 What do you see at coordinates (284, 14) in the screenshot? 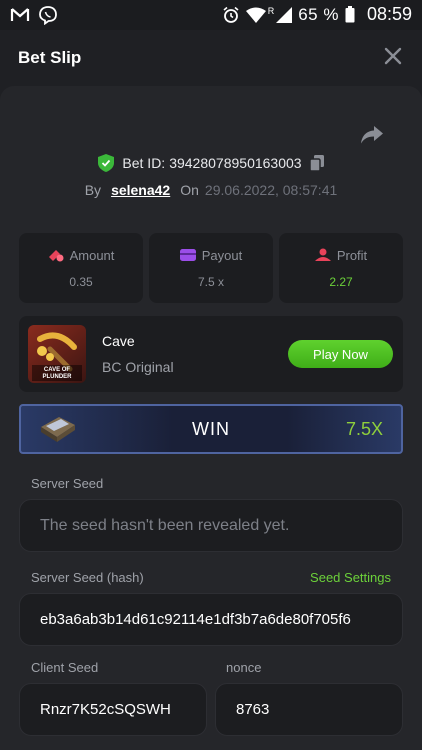
I see `signal-icon` at bounding box center [284, 14].